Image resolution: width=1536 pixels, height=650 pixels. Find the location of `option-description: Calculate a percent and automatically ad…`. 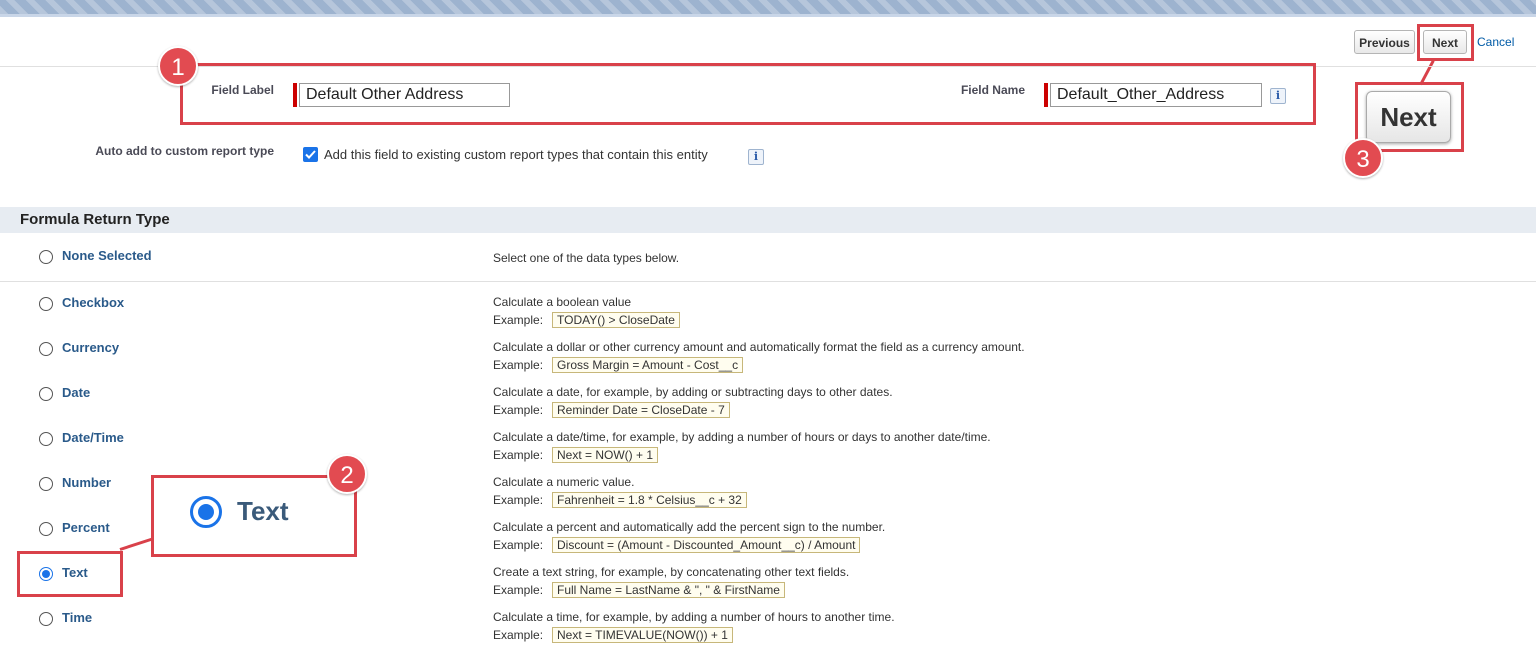

option-description: Calculate a percent and automatically ad… is located at coordinates (689, 527).